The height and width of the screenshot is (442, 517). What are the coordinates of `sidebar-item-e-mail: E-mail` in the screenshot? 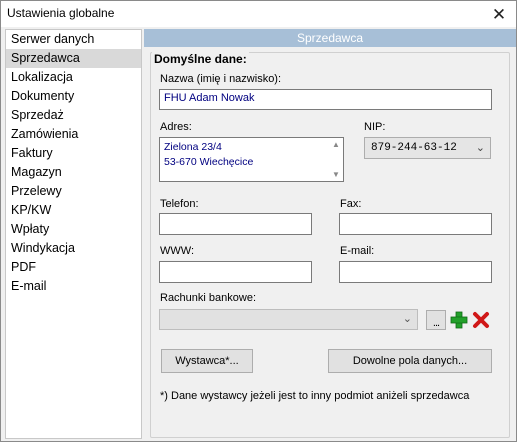 It's located at (73, 286).